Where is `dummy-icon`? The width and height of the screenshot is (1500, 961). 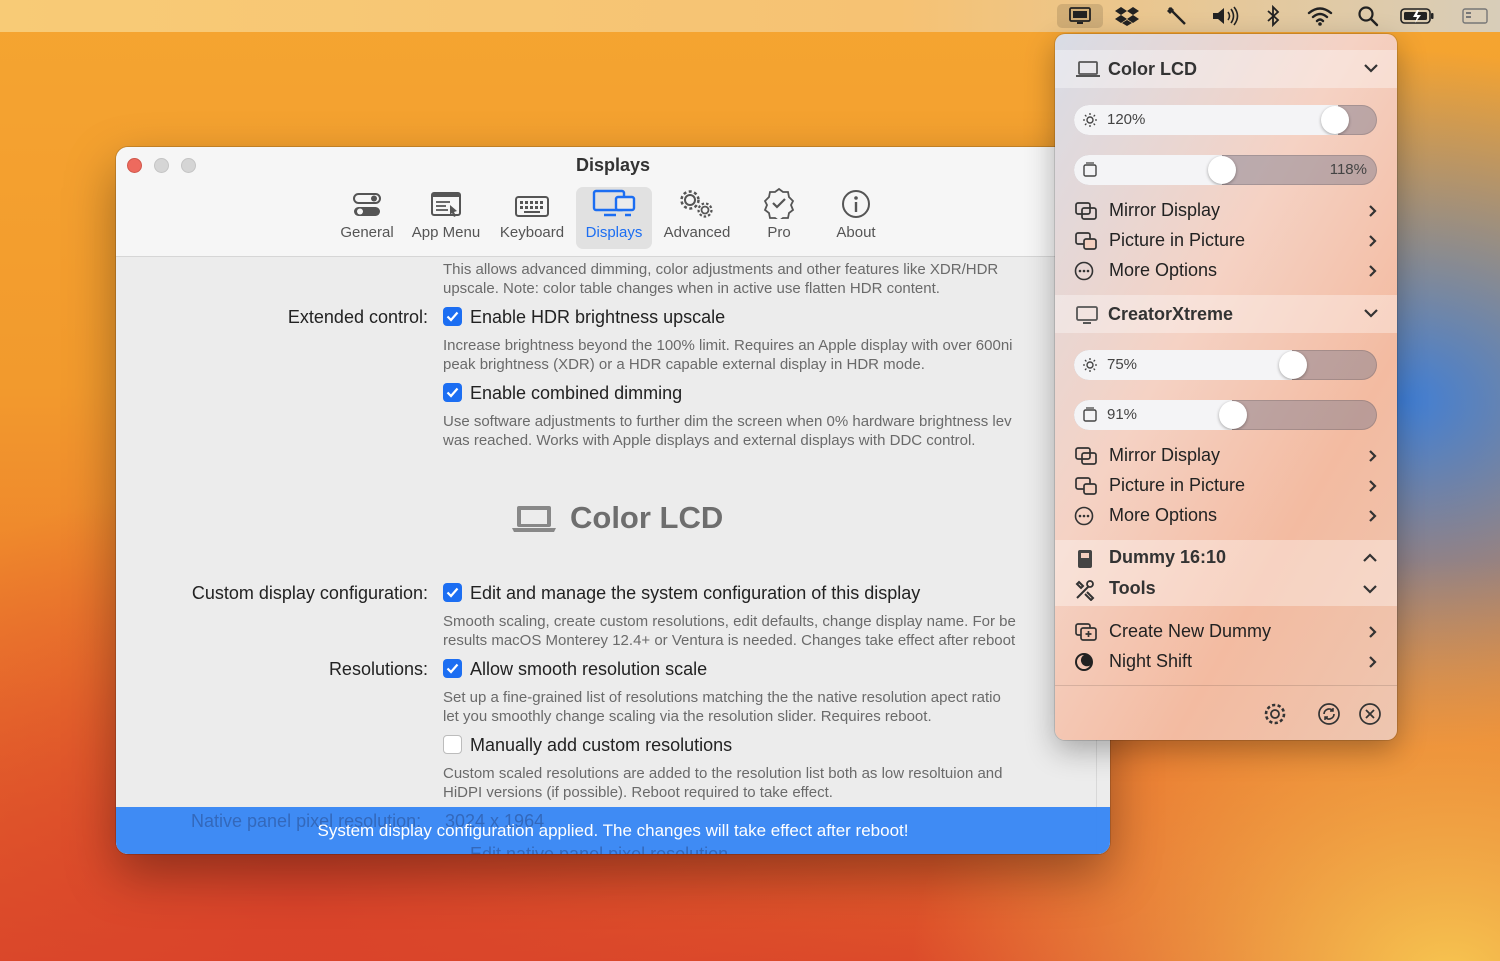 dummy-icon is located at coordinates (1085, 559).